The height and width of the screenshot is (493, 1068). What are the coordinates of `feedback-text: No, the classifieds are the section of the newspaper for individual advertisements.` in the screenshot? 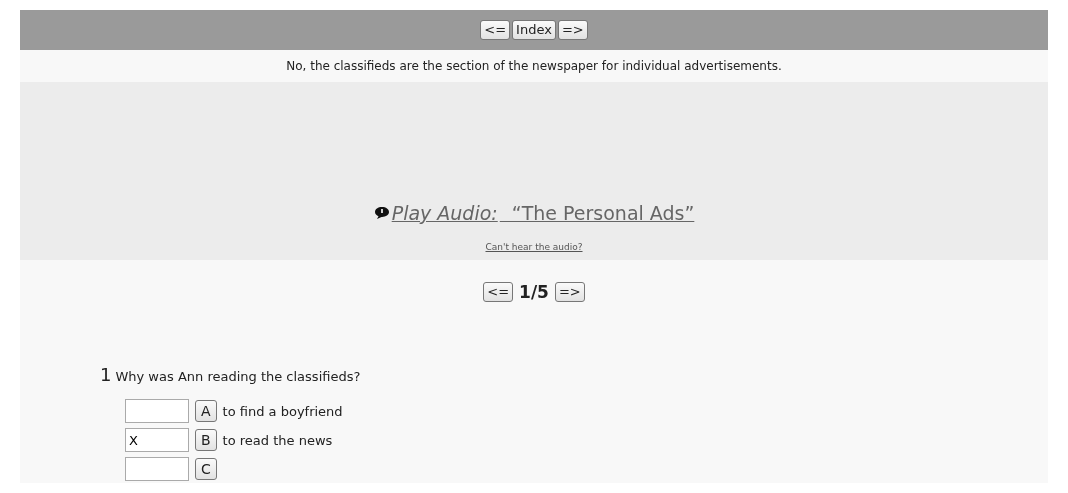 It's located at (534, 66).